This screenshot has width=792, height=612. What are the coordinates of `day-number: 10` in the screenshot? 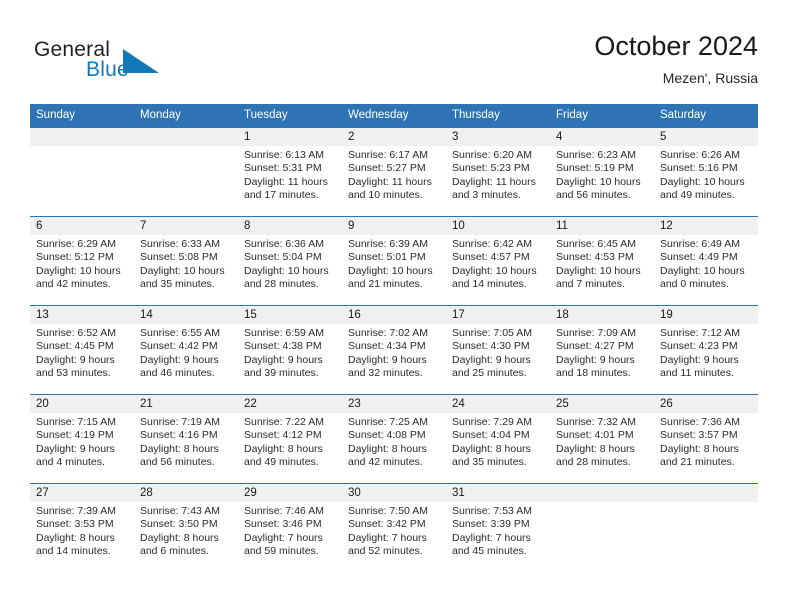 It's located at (498, 226).